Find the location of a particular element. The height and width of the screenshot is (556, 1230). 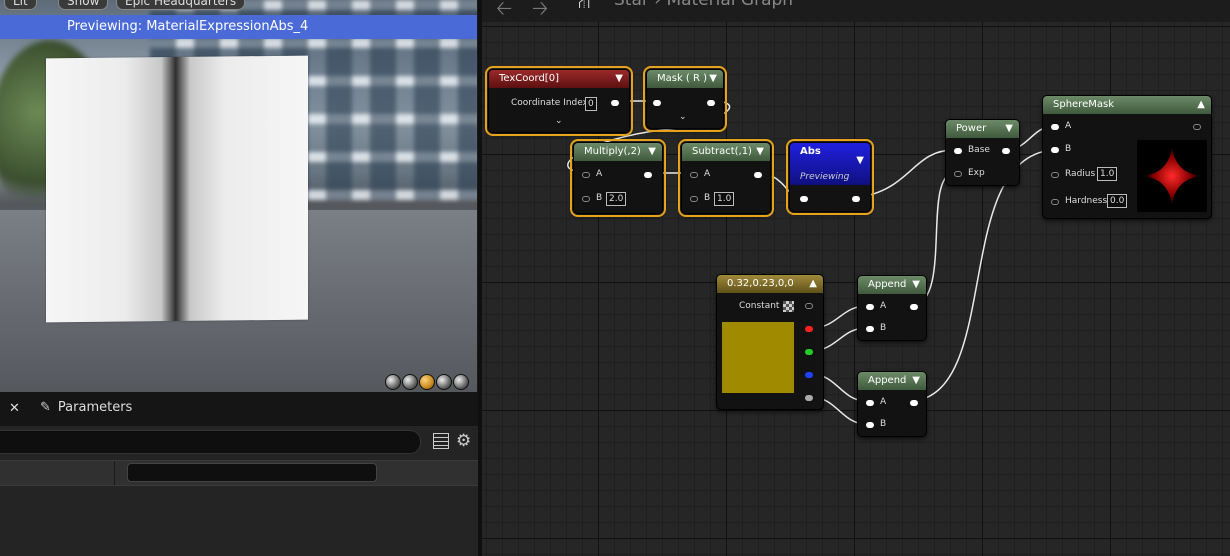

checker-icon is located at coordinates (788, 306).